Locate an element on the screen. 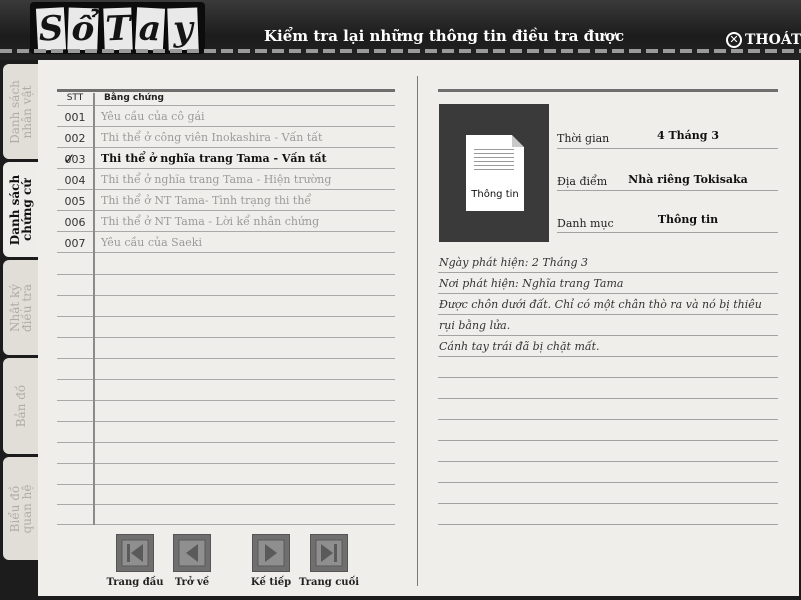 This screenshot has height=600, width=801. arrow-right-icon is located at coordinates (271, 553).